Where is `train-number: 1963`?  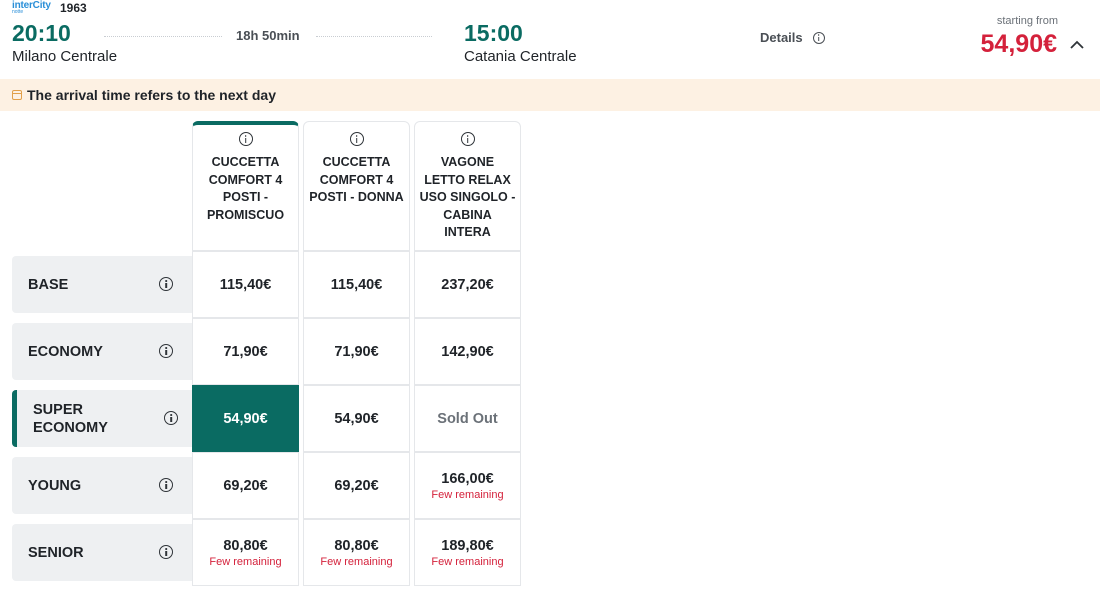 train-number: 1963 is located at coordinates (73, 8).